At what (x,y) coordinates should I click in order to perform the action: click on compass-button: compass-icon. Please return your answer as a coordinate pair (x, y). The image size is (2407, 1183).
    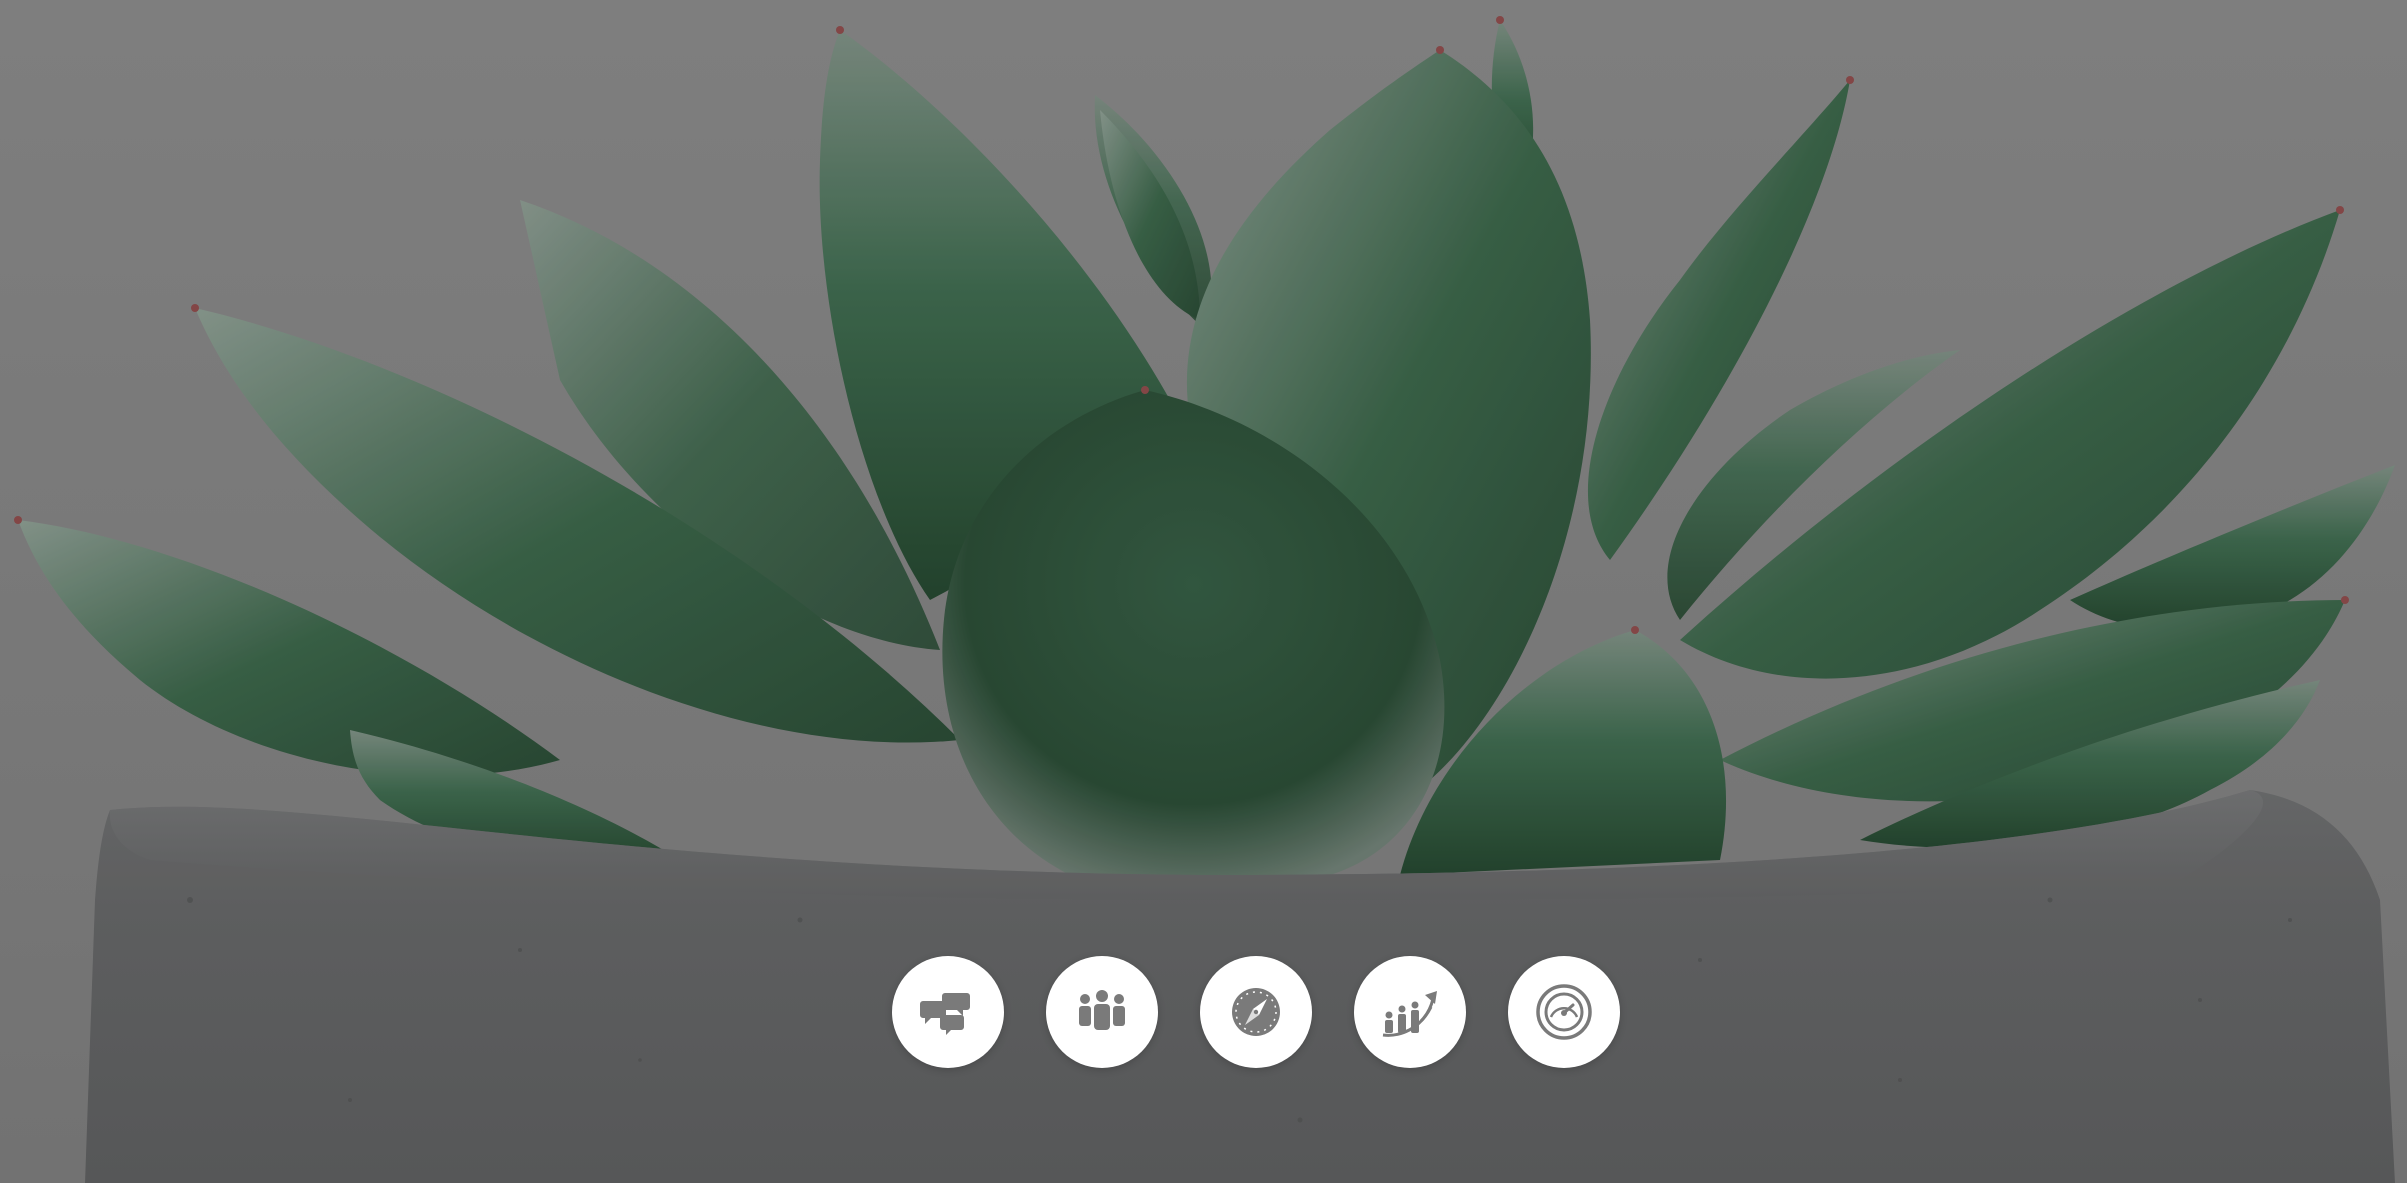
    Looking at the image, I should click on (1256, 1012).